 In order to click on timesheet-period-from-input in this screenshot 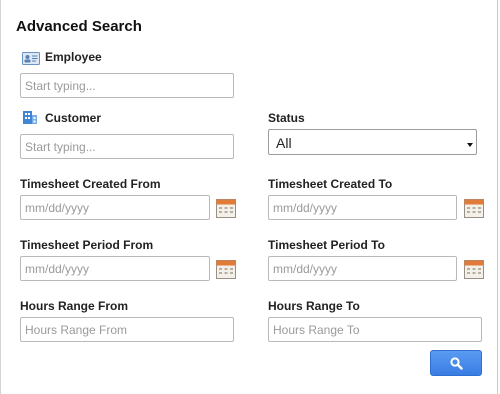, I will do `click(115, 268)`.